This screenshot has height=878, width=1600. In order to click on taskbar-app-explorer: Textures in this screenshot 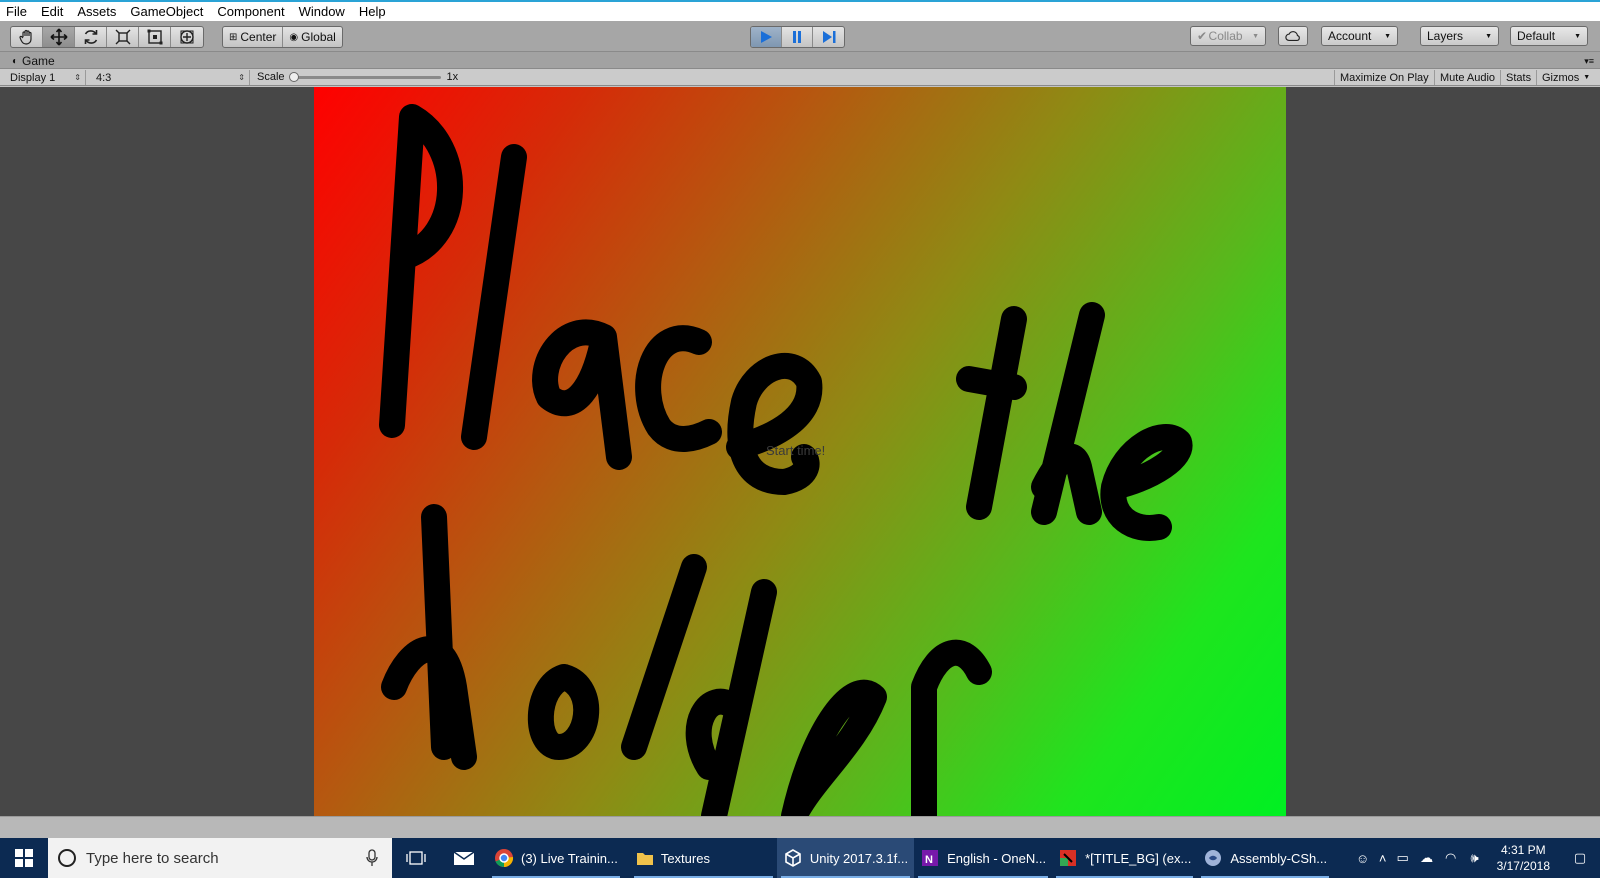, I will do `click(703, 858)`.